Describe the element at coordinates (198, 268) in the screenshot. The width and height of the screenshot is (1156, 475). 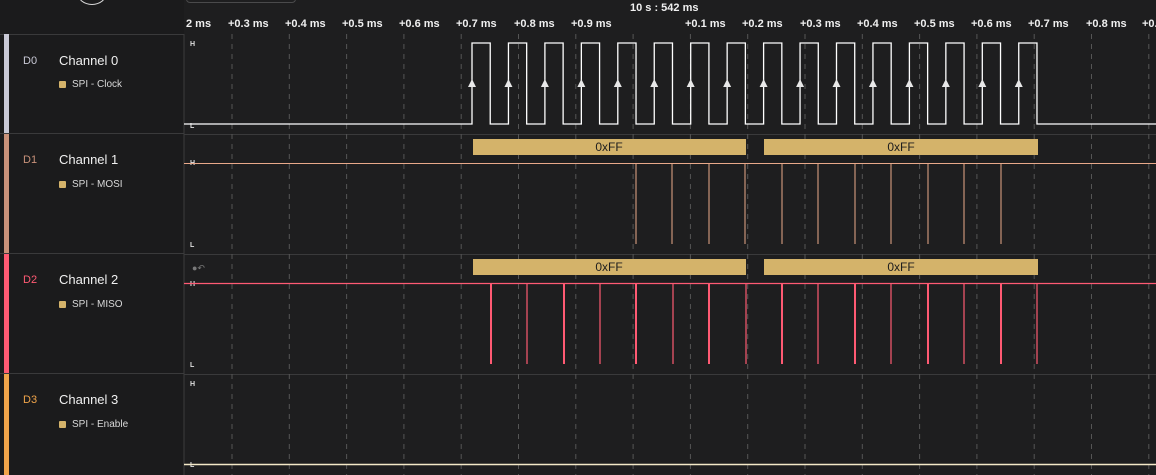
I see `trigger-icon: ●↶` at that location.